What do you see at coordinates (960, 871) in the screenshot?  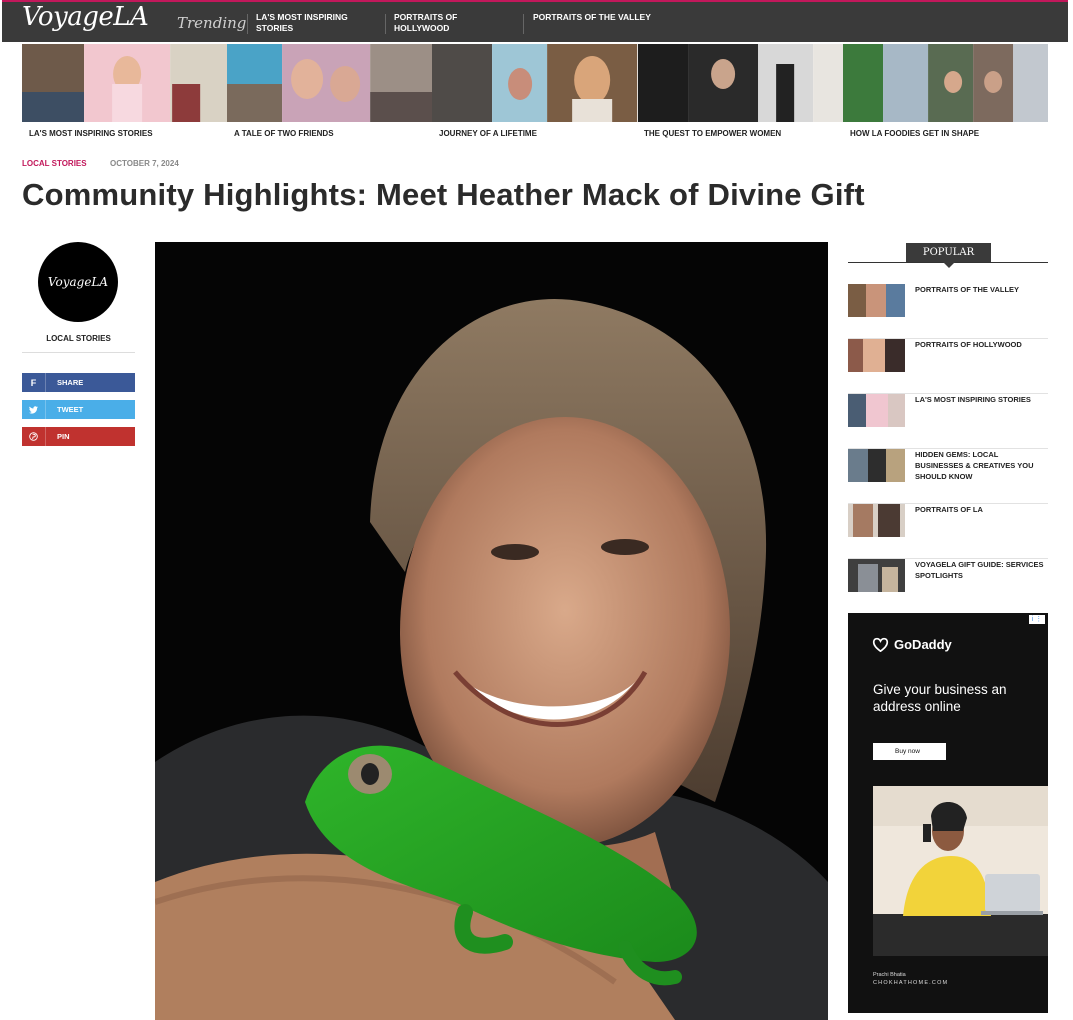 I see `ad-photo` at bounding box center [960, 871].